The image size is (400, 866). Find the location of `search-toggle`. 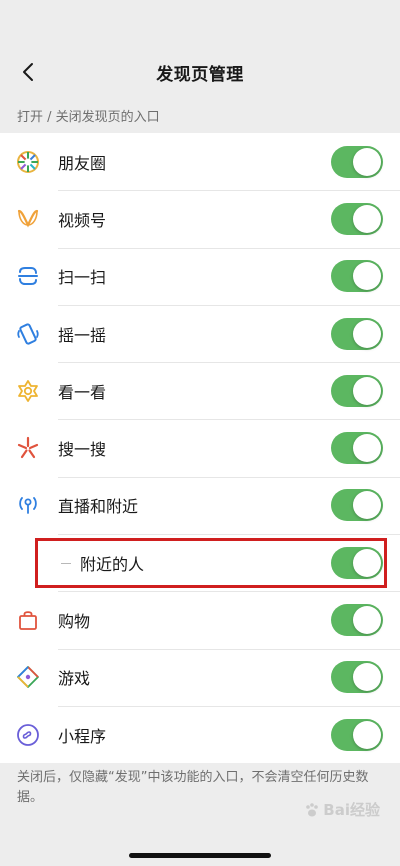

search-toggle is located at coordinates (357, 448).